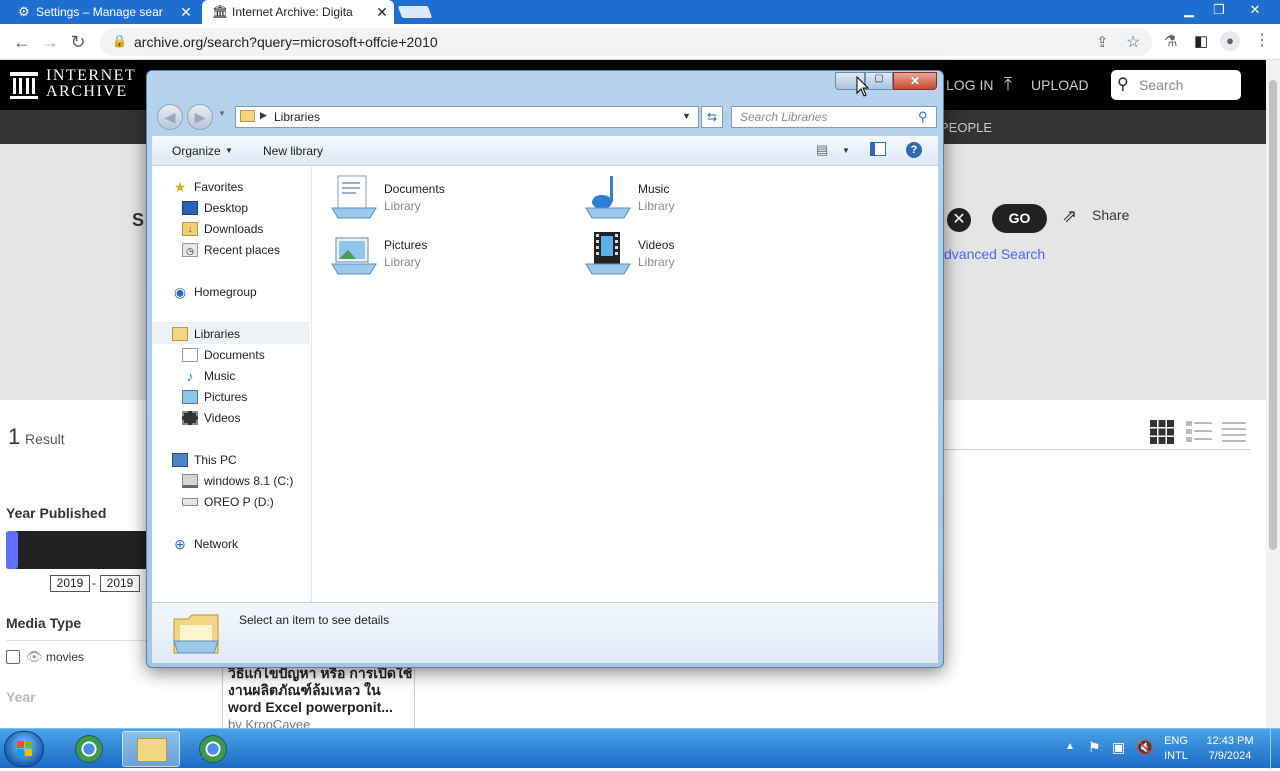 The height and width of the screenshot is (771, 1280). Describe the element at coordinates (822, 150) in the screenshot. I see `change-view-icon: ▤` at that location.